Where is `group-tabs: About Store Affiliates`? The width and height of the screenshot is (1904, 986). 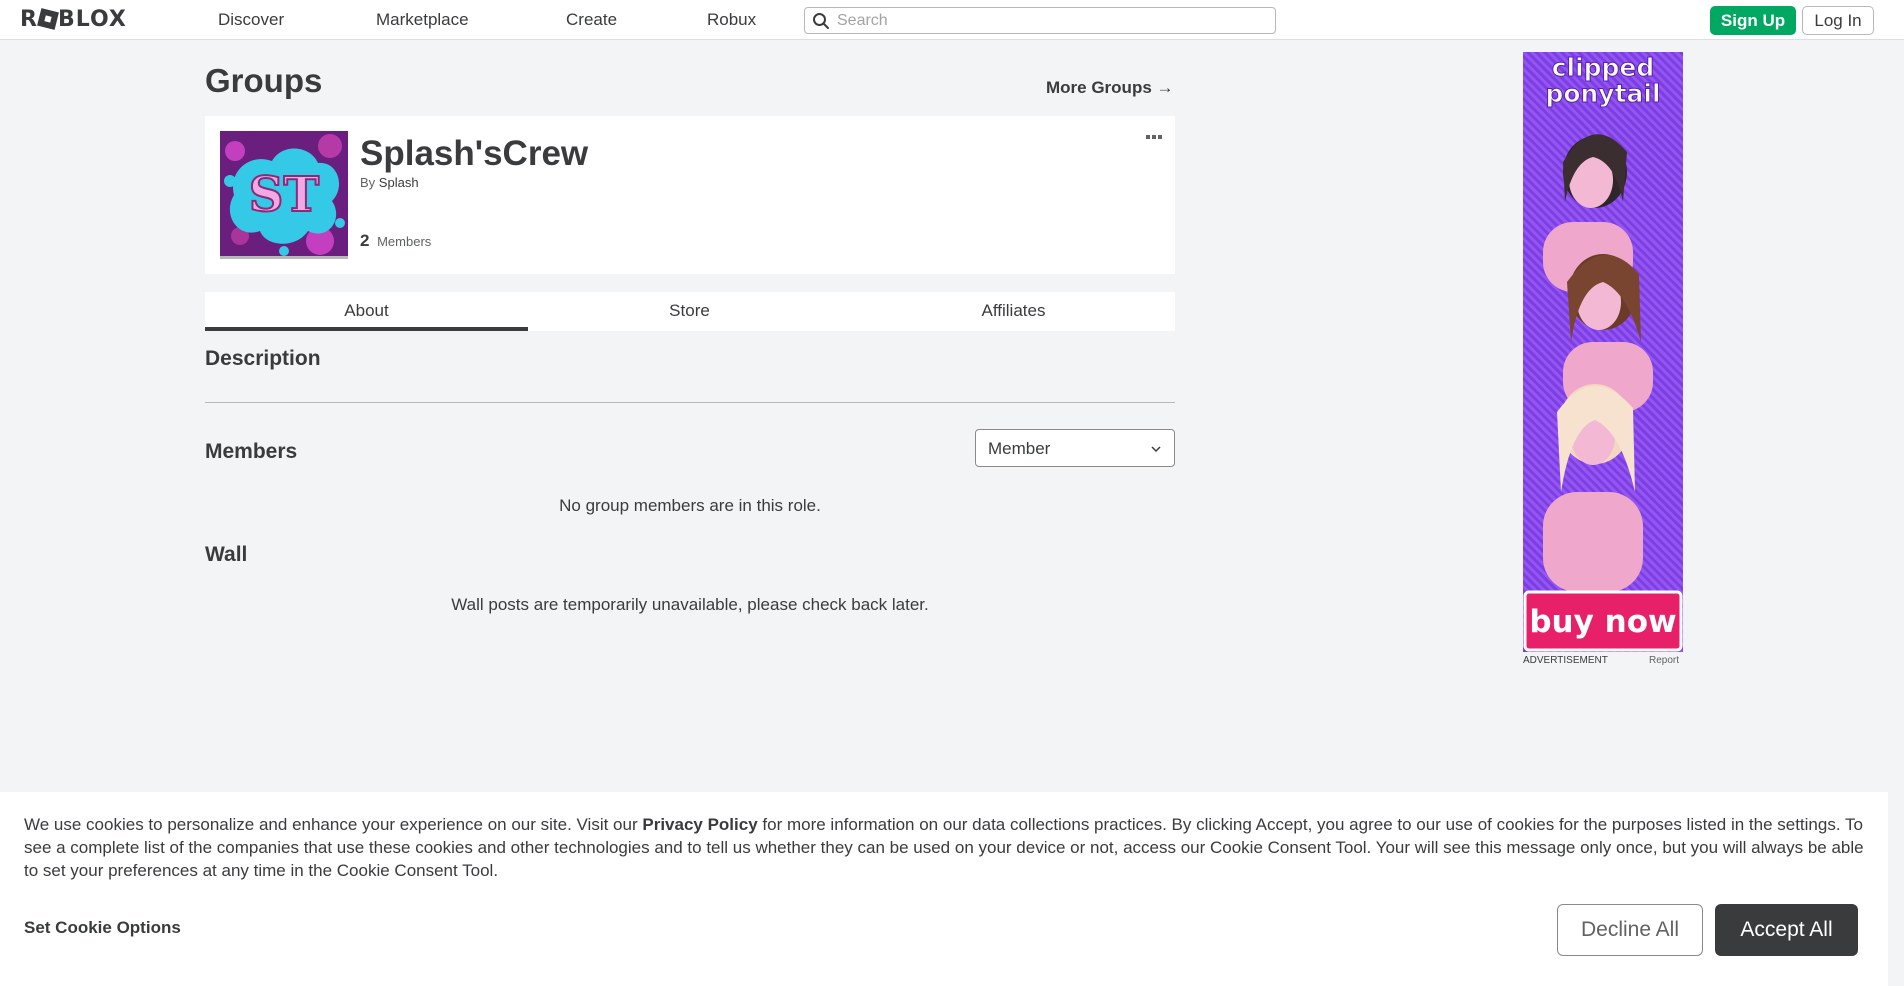
group-tabs: About Store Affiliates is located at coordinates (690, 311).